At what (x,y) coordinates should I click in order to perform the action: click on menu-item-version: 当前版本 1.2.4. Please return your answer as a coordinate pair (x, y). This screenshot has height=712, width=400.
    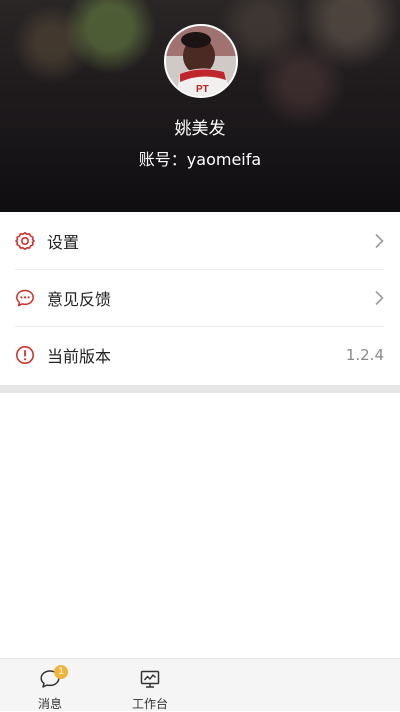
    Looking at the image, I should click on (200, 354).